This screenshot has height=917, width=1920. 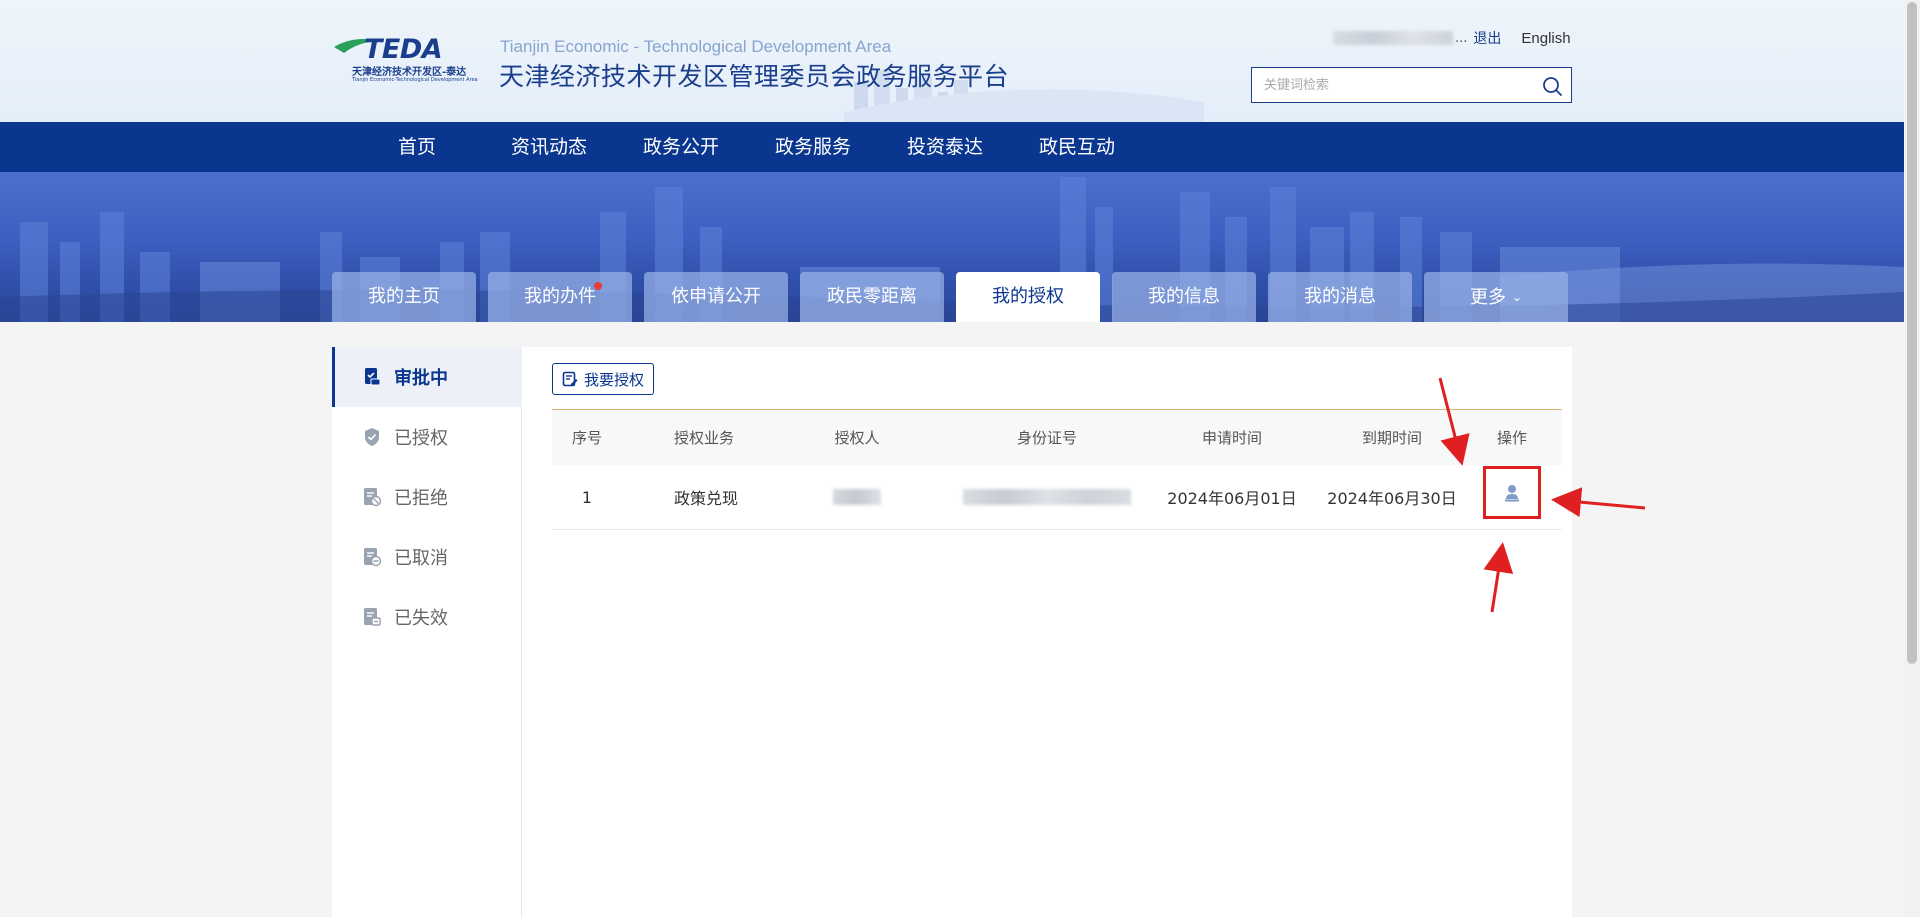 What do you see at coordinates (373, 497) in the screenshot?
I see `doc-reject-icon` at bounding box center [373, 497].